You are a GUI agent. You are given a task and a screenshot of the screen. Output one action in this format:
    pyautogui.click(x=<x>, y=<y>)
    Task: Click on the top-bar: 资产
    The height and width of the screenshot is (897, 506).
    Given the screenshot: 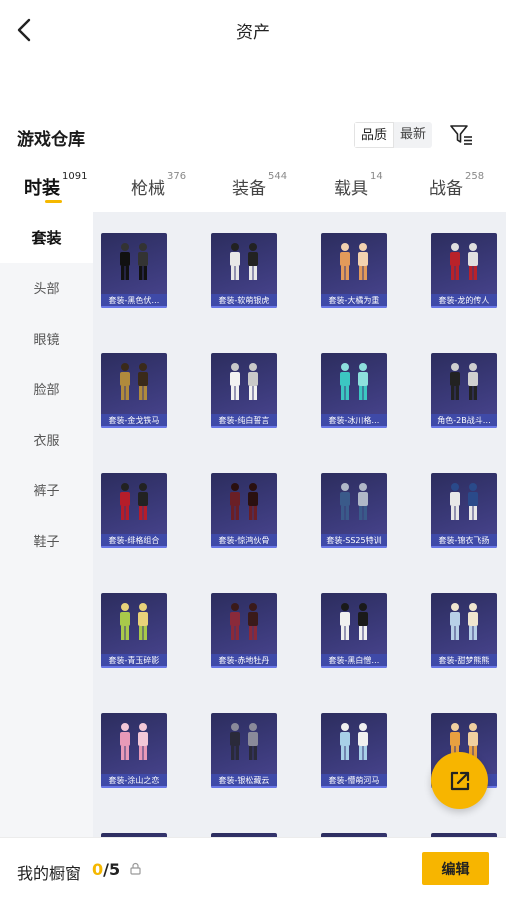 What is the action you would take?
    pyautogui.click(x=253, y=30)
    